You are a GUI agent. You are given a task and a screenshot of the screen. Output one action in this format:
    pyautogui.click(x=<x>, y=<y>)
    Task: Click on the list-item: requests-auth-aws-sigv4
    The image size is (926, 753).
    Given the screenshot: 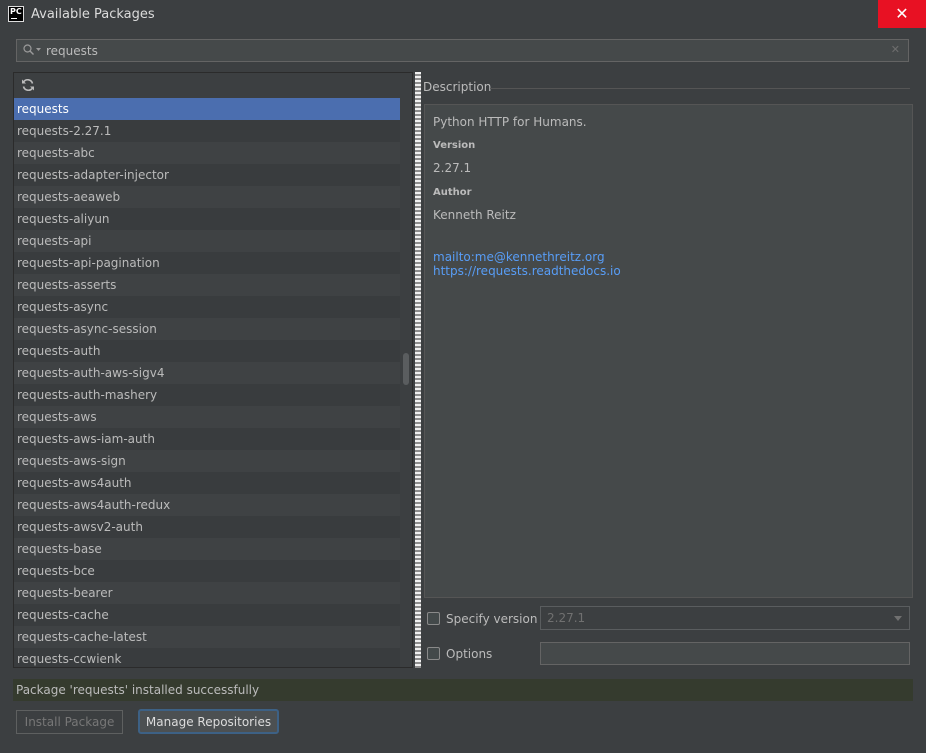 What is the action you would take?
    pyautogui.click(x=207, y=373)
    